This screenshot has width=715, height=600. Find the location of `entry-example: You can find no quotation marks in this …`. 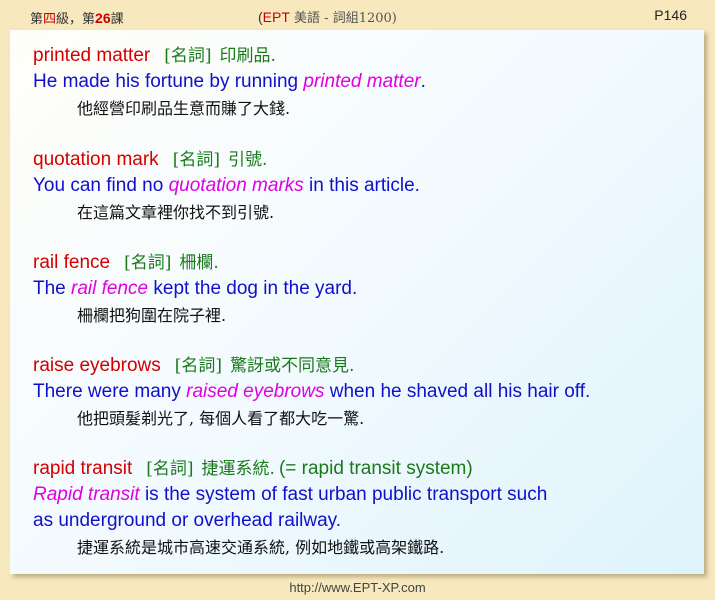

entry-example: You can find no quotation marks in this … is located at coordinates (365, 186).